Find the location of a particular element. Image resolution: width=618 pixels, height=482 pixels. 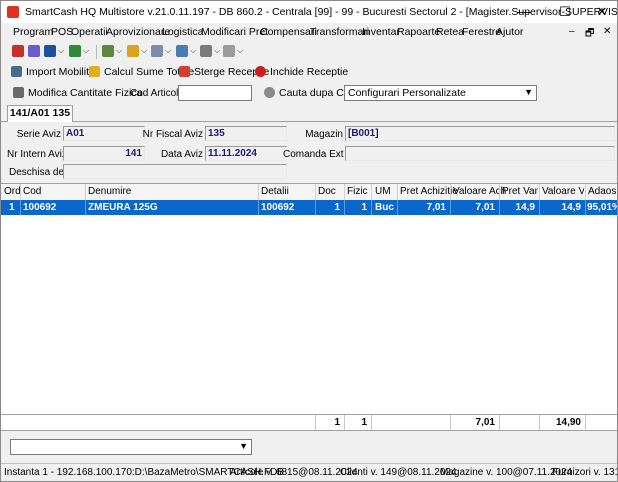

serie-aviz-field: A01 is located at coordinates (104, 133).